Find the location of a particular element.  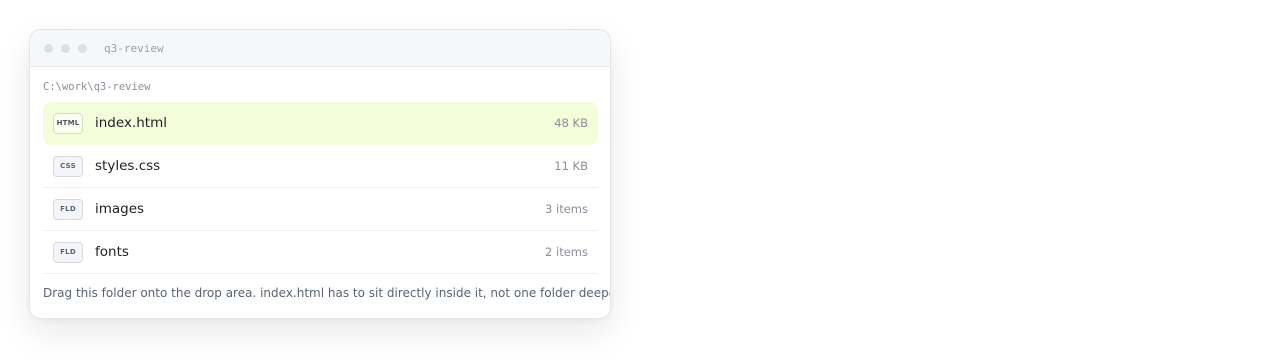

html-file-icon: HTML is located at coordinates (68, 123).